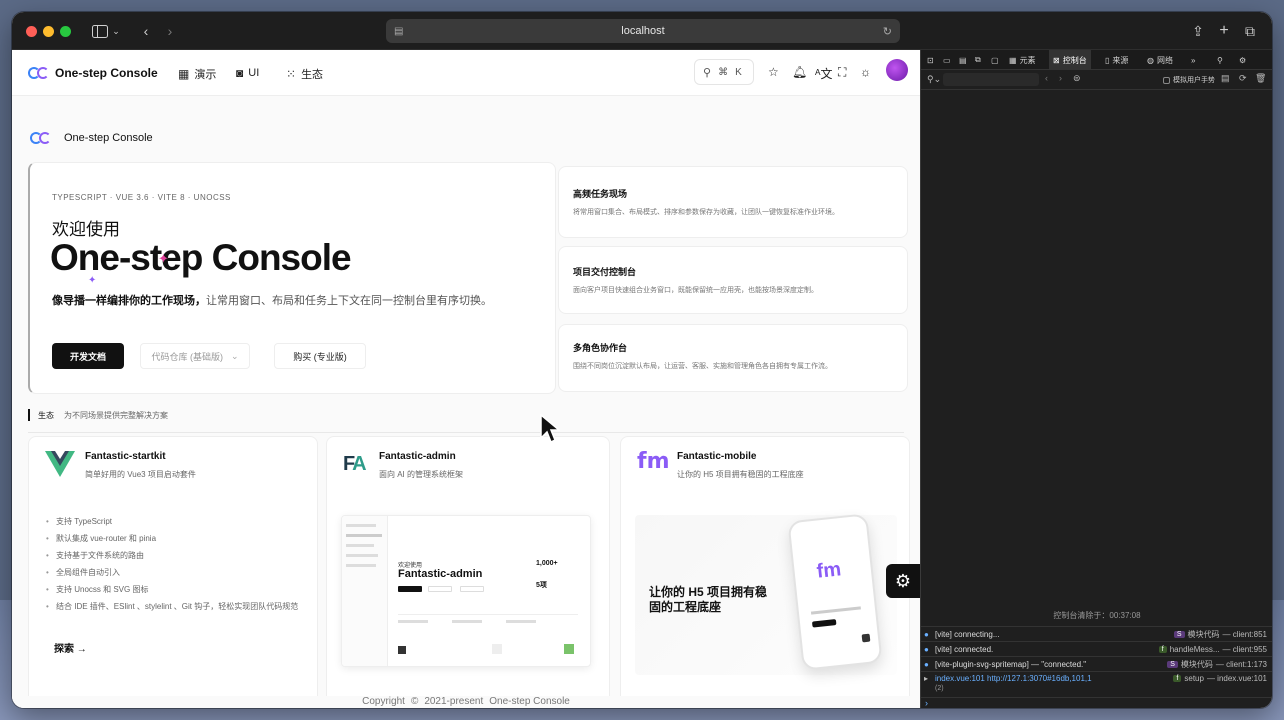 The width and height of the screenshot is (1284, 720). I want to click on footer-years: 2021-present, so click(454, 701).